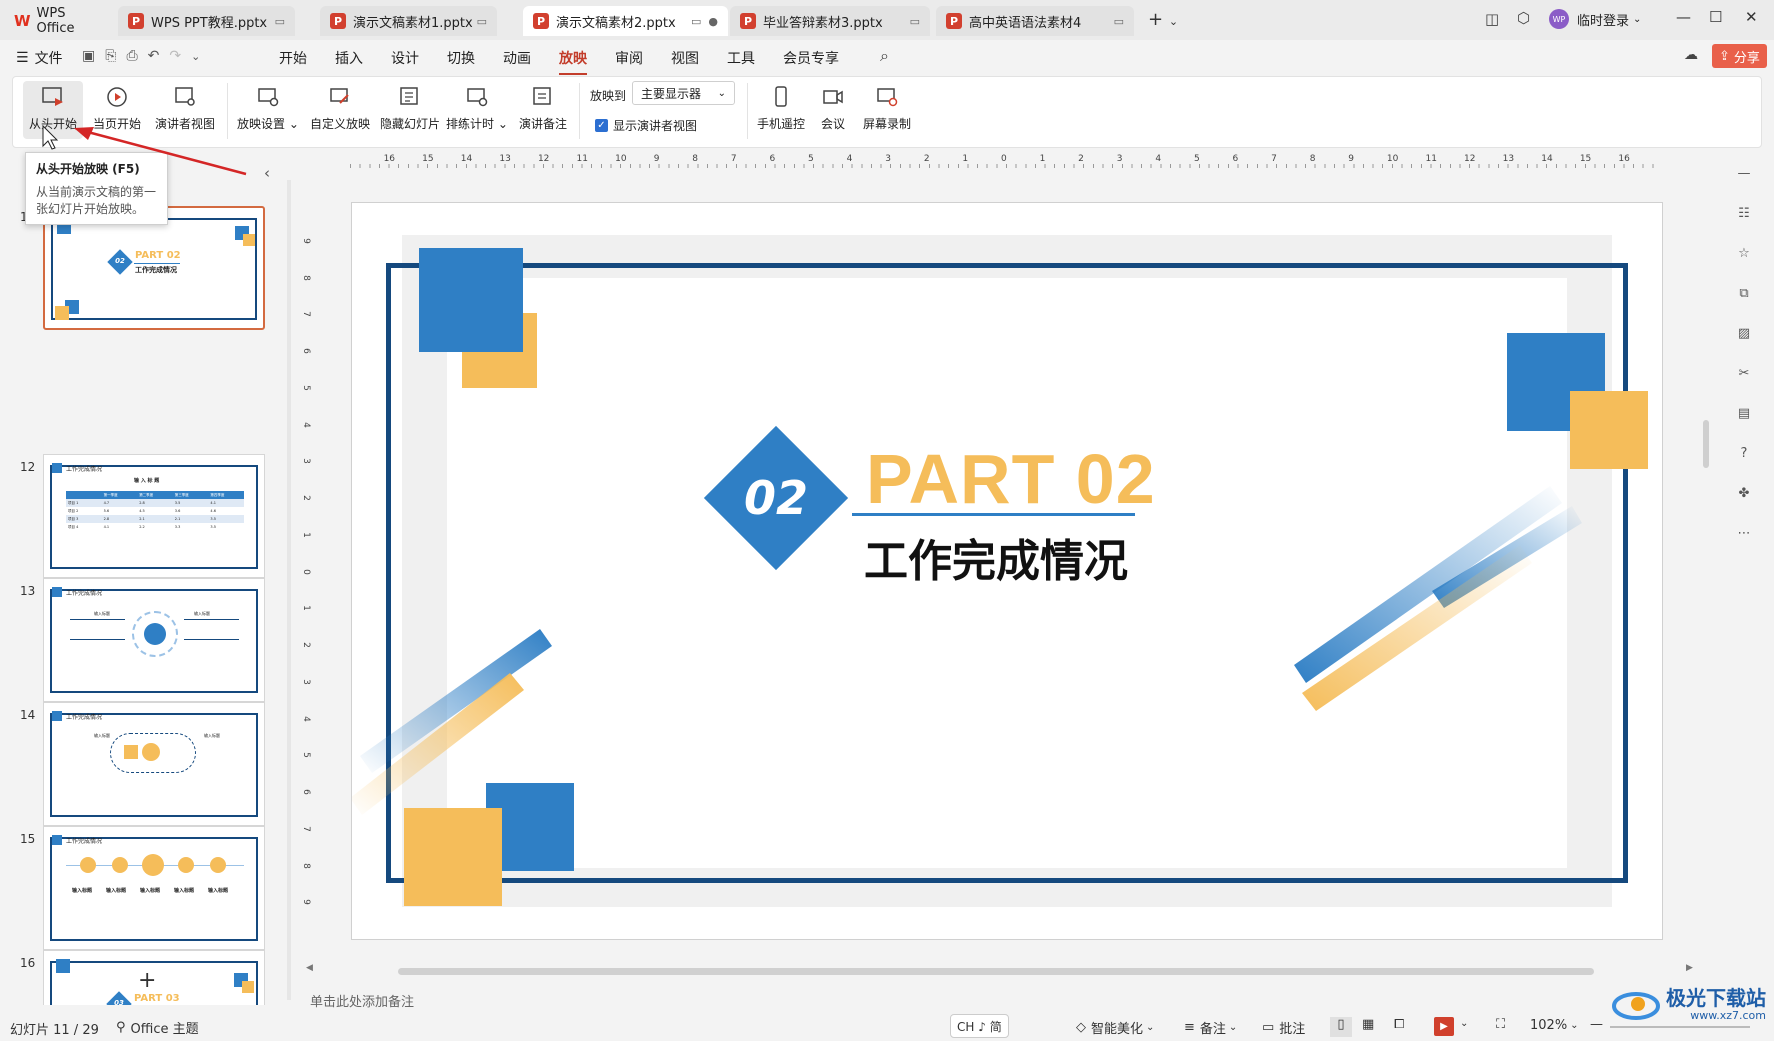 Image resolution: width=1774 pixels, height=1041 pixels. What do you see at coordinates (428, 159) in the screenshot?
I see `ruler-tick-label: 15` at bounding box center [428, 159].